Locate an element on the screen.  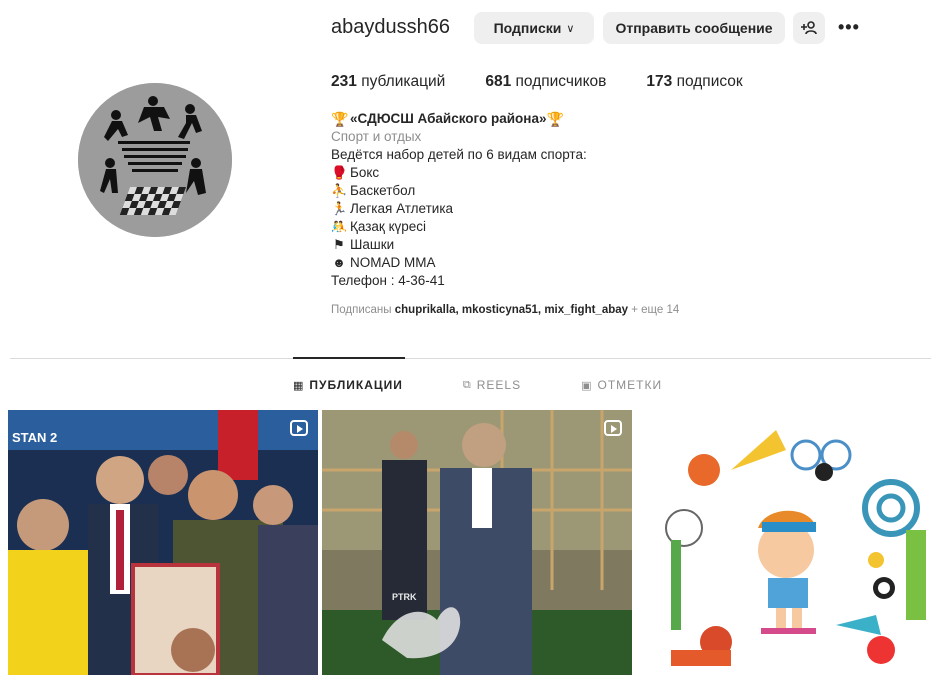
tab-reels: ⧉ REELS is located at coordinates (492, 385).